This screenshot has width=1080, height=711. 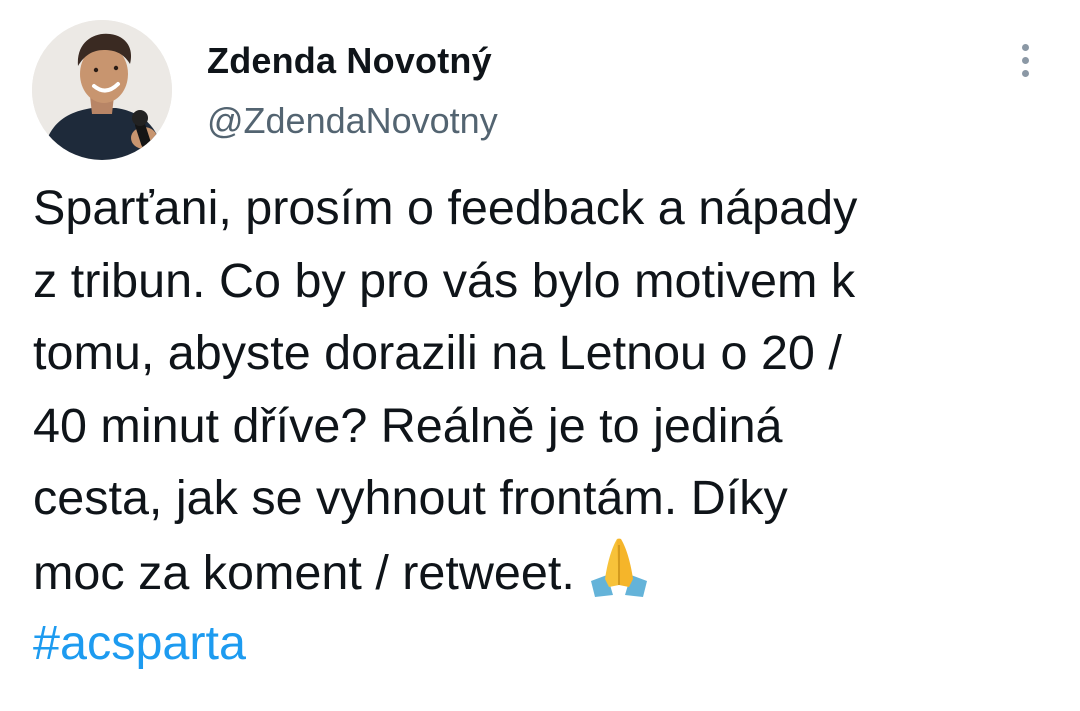 I want to click on tweet-text-line: Sparťani, prosím o feedback a nápady, so click(x=445, y=208).